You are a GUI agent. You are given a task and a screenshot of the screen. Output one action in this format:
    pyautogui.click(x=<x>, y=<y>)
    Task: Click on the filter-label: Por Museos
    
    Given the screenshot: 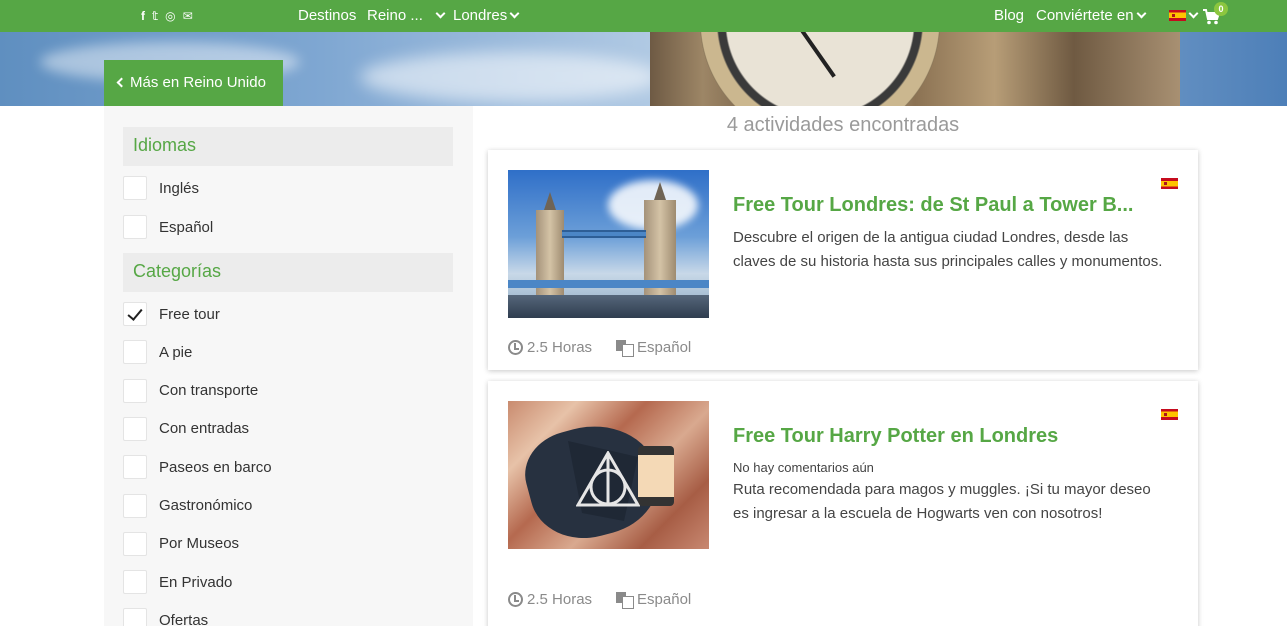 What is the action you would take?
    pyautogui.click(x=199, y=544)
    